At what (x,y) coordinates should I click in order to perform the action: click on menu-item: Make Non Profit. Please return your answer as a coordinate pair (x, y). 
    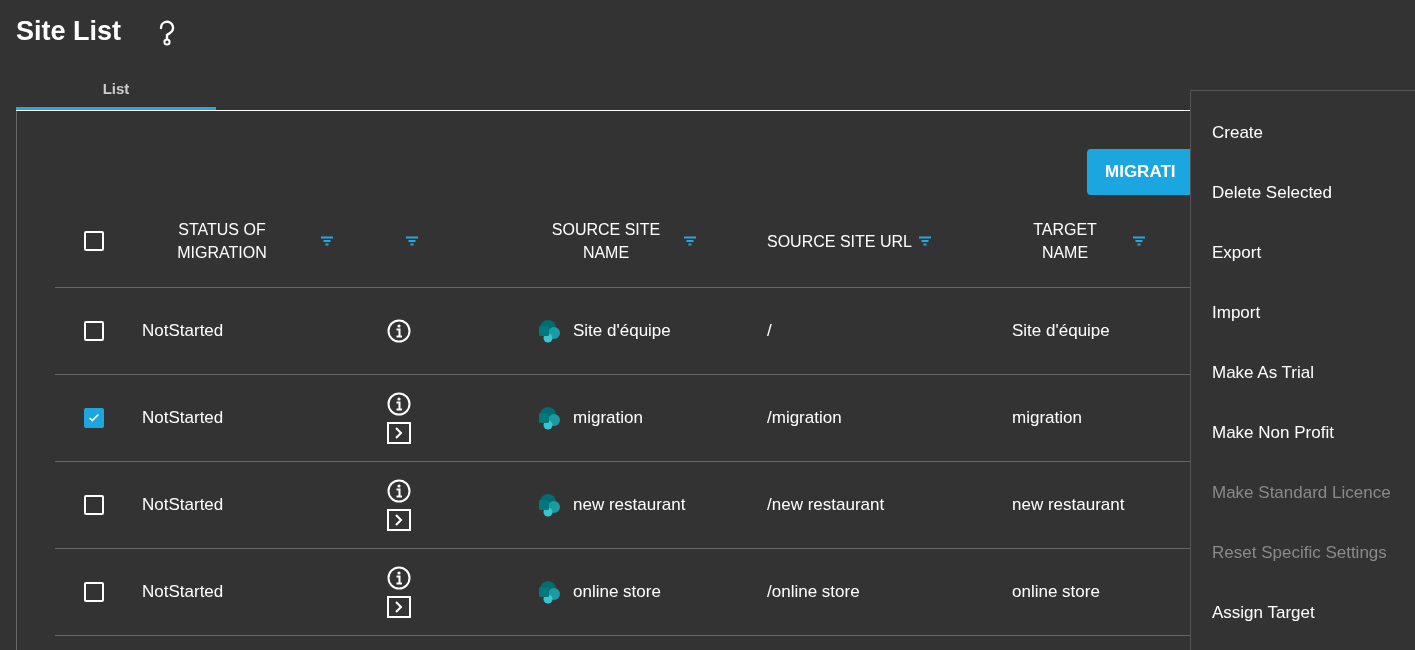
    Looking at the image, I should click on (1303, 433).